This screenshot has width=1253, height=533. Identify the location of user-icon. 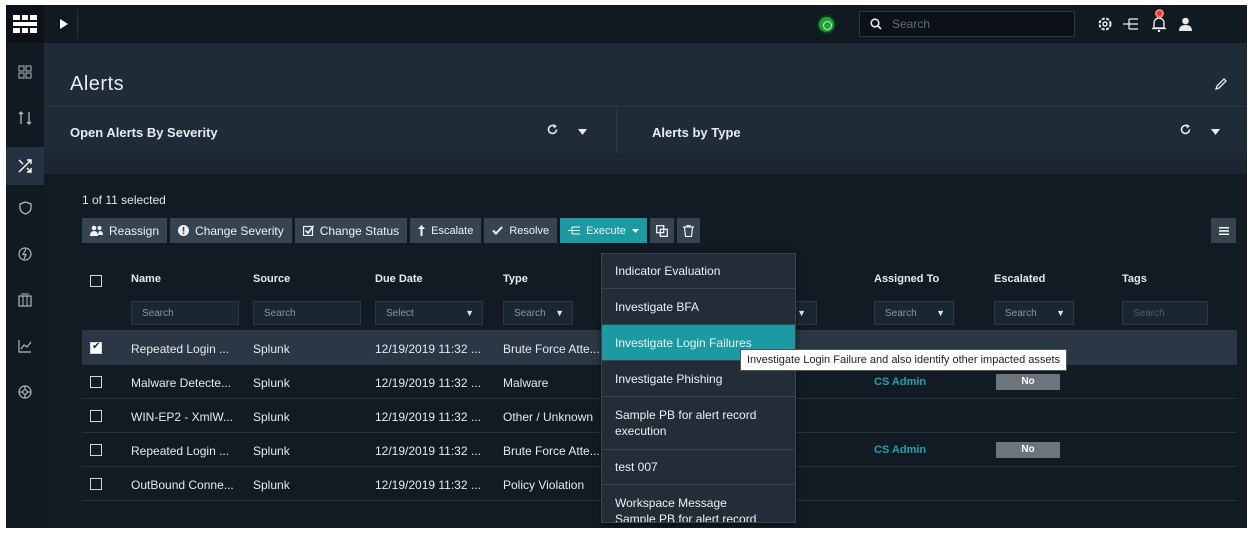
(1185, 24).